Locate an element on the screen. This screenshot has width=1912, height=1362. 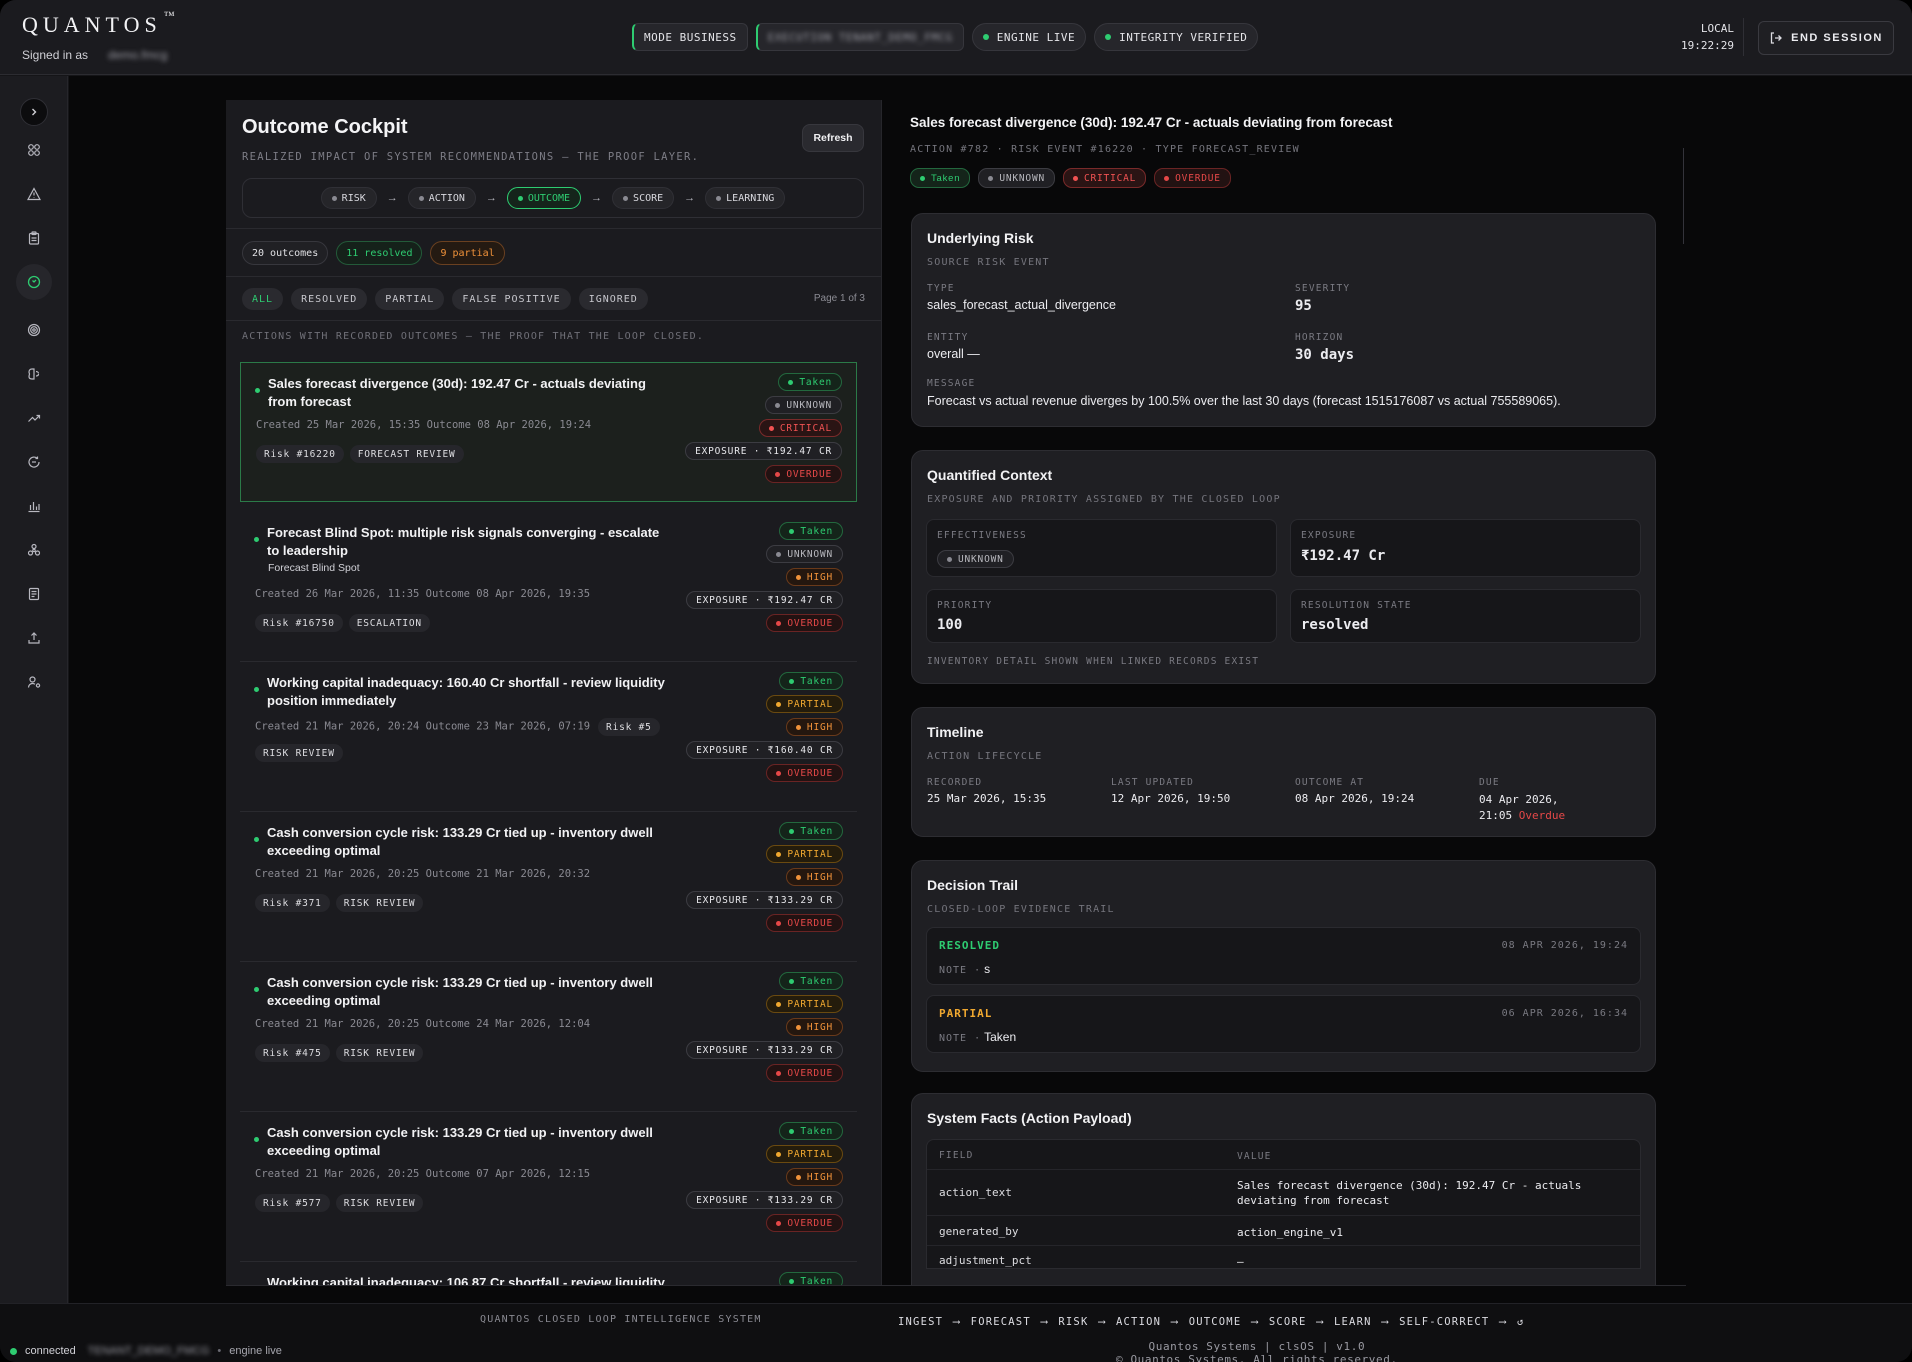
signed-in-user: demo.fmcg is located at coordinates (138, 55).